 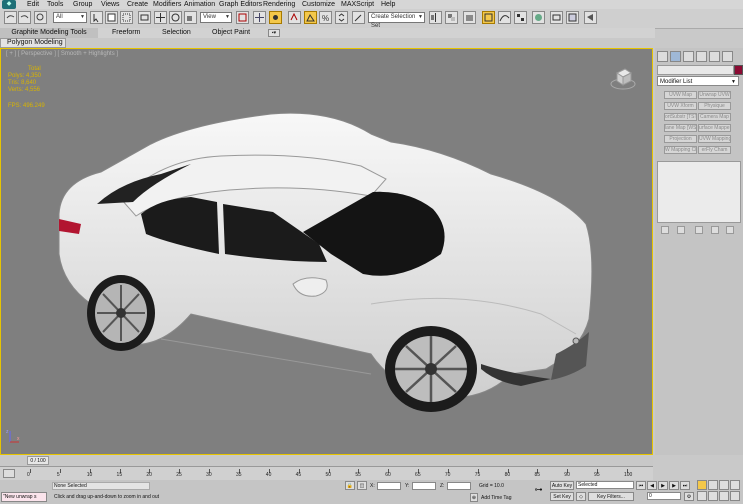 I want to click on menu-graph-editors: Graph Editors, so click(x=240, y=4).